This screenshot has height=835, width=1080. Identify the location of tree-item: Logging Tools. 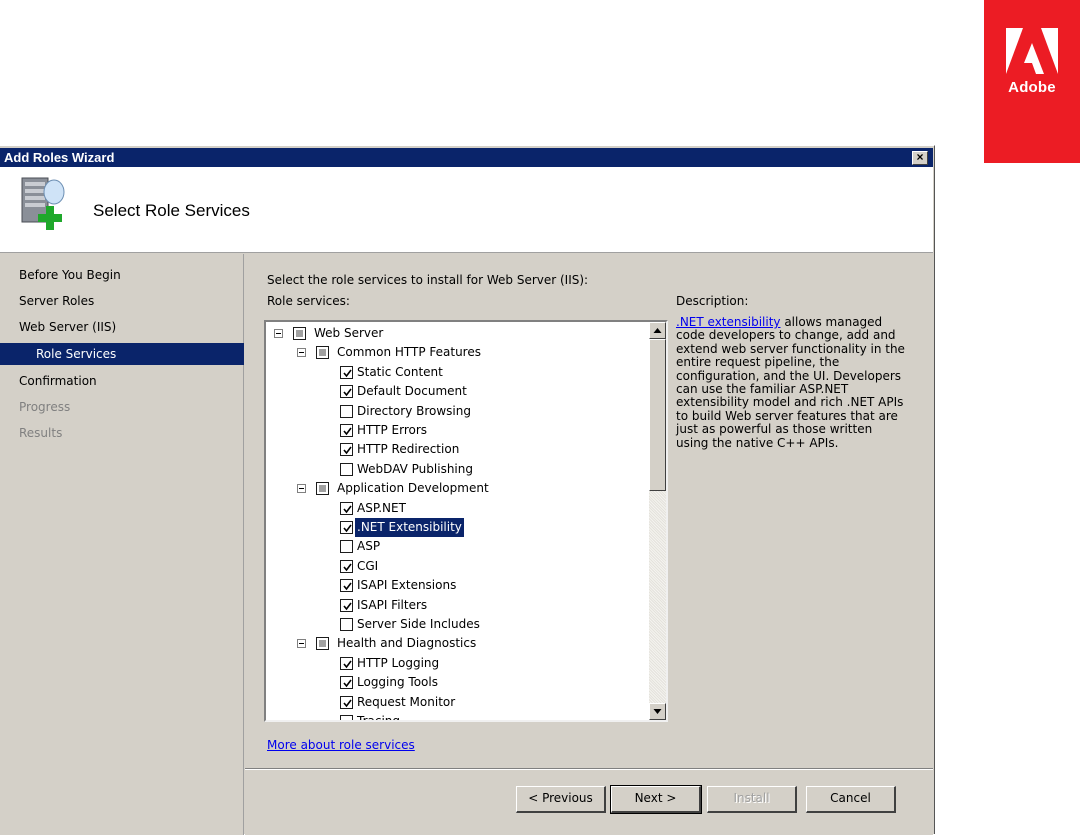
(456, 682).